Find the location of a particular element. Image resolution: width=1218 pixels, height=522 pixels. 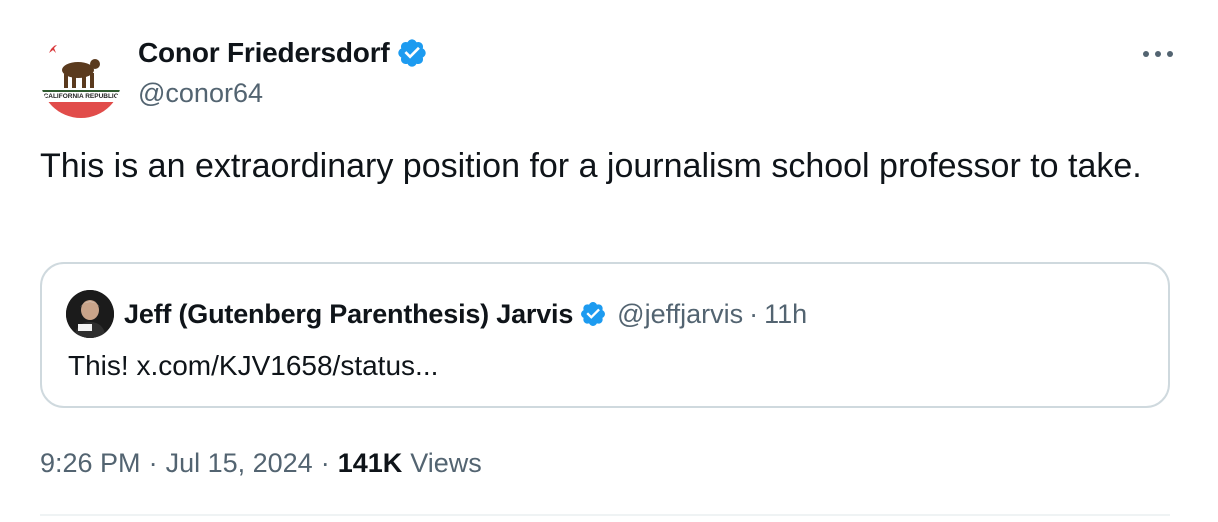

views-count: 141K is located at coordinates (370, 462).